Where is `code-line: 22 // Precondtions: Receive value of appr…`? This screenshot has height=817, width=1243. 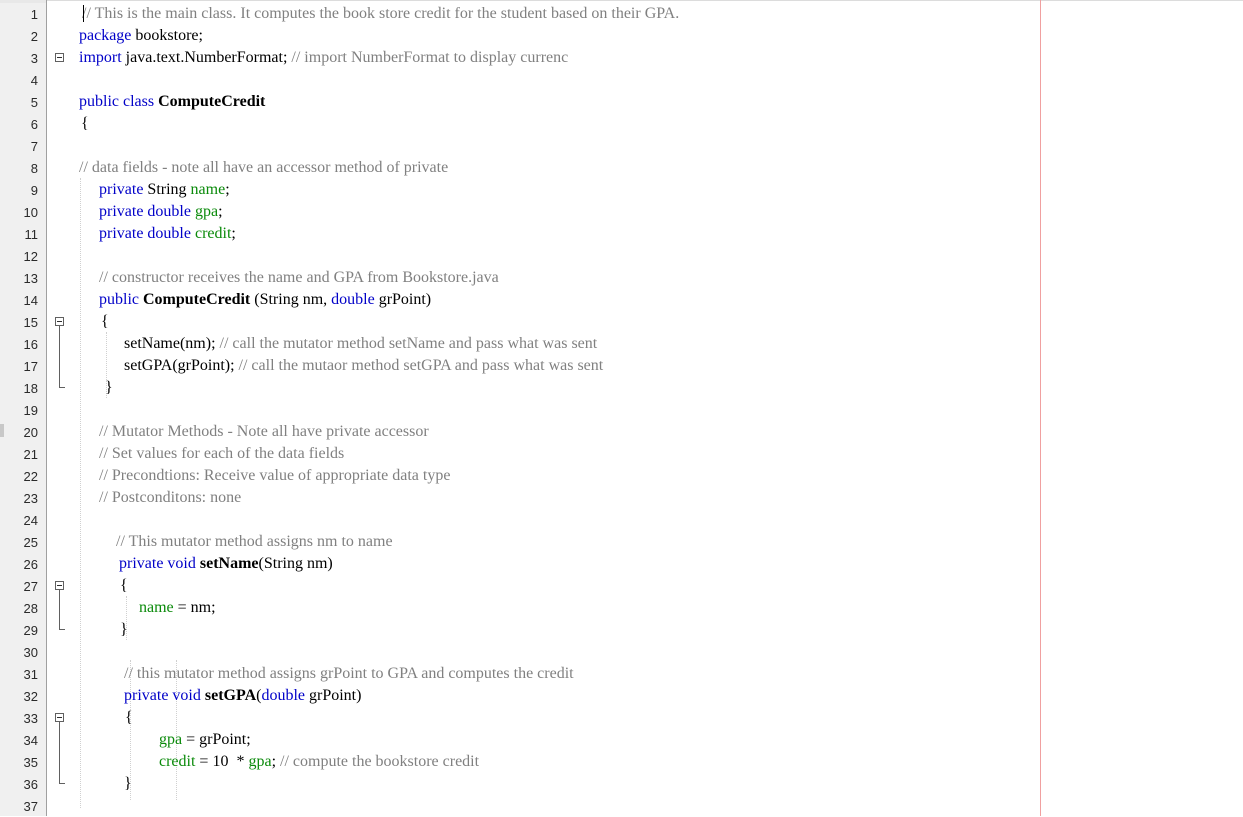
code-line: 22 // Precondtions: Receive value of appr… is located at coordinates (621, 476).